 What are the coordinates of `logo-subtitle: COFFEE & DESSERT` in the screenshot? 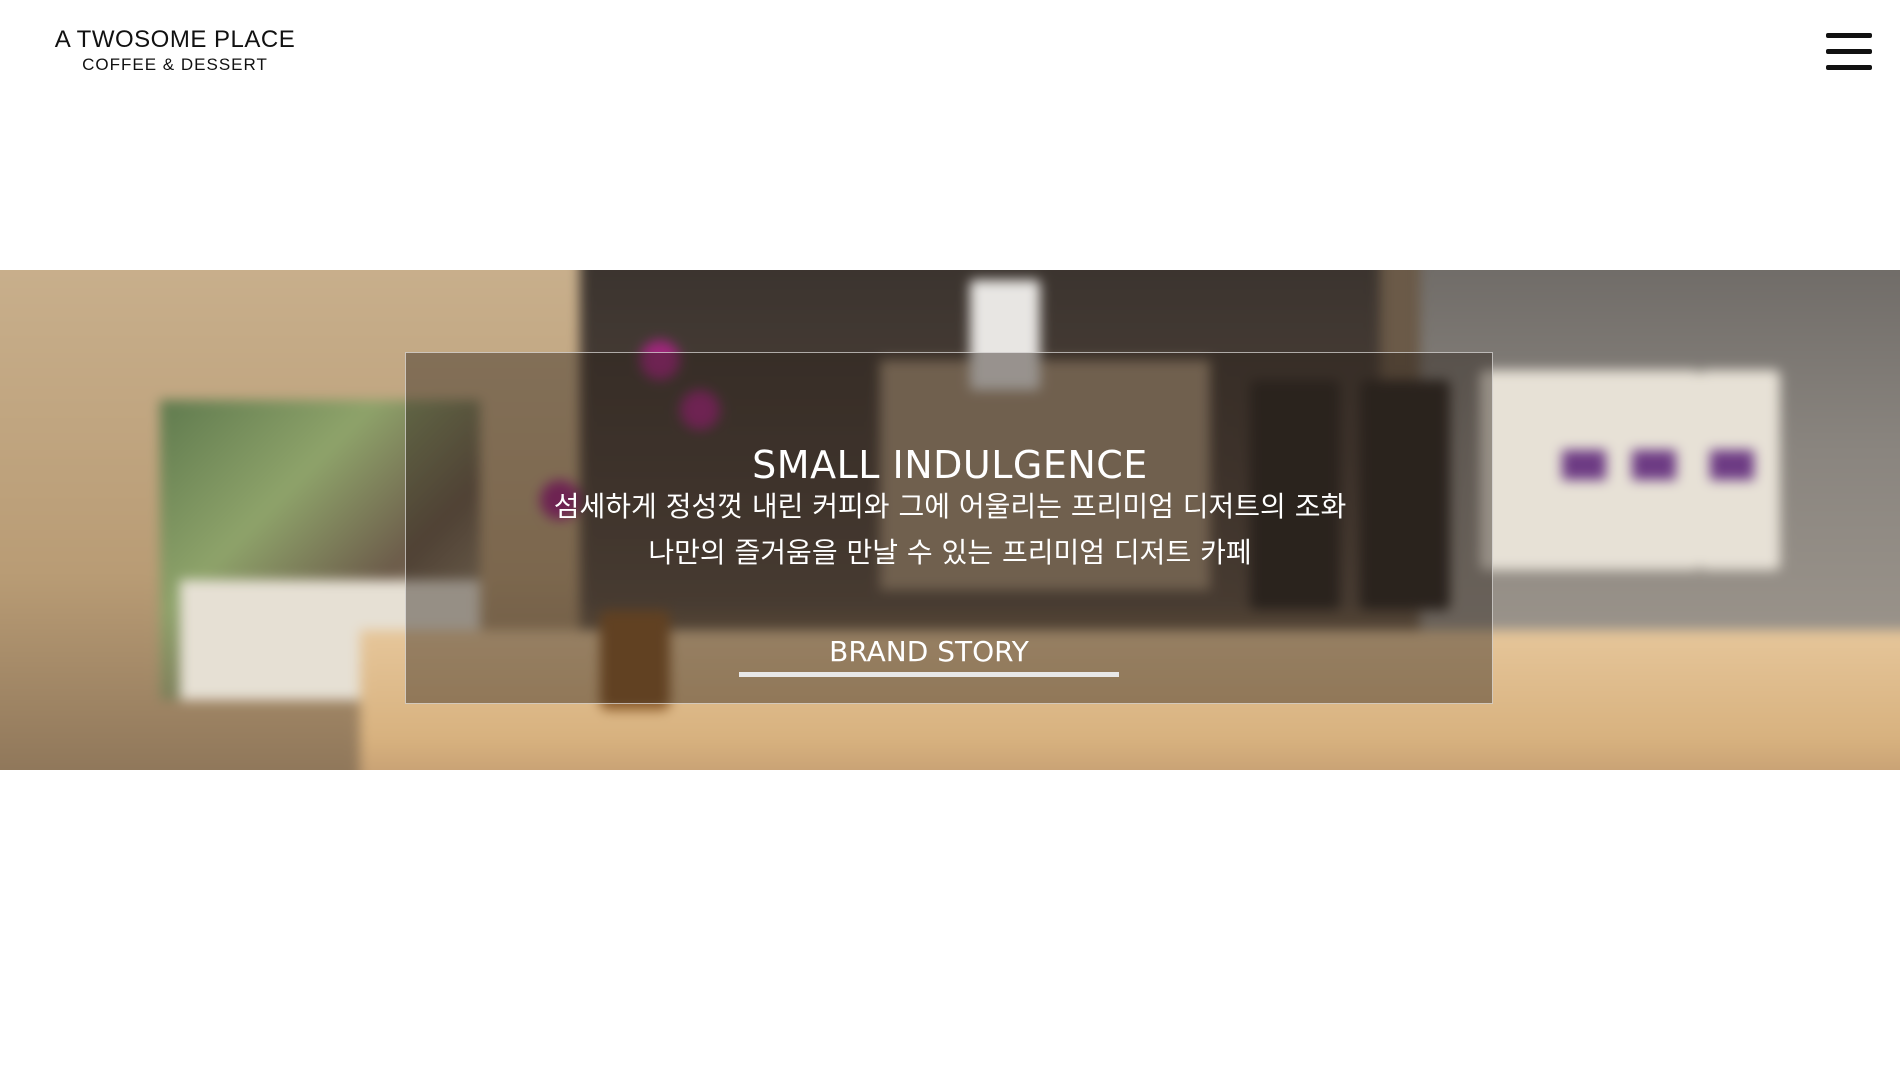 It's located at (175, 64).